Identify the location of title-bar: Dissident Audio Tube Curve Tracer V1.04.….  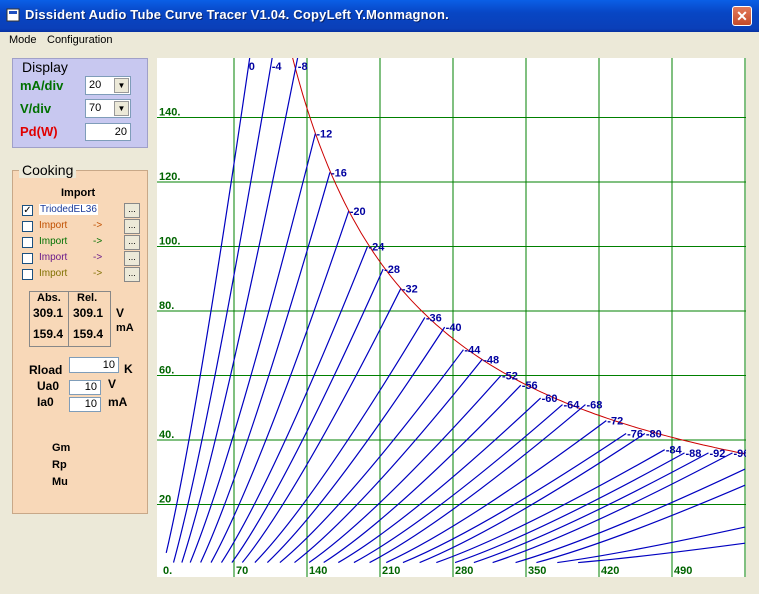
(379, 16).